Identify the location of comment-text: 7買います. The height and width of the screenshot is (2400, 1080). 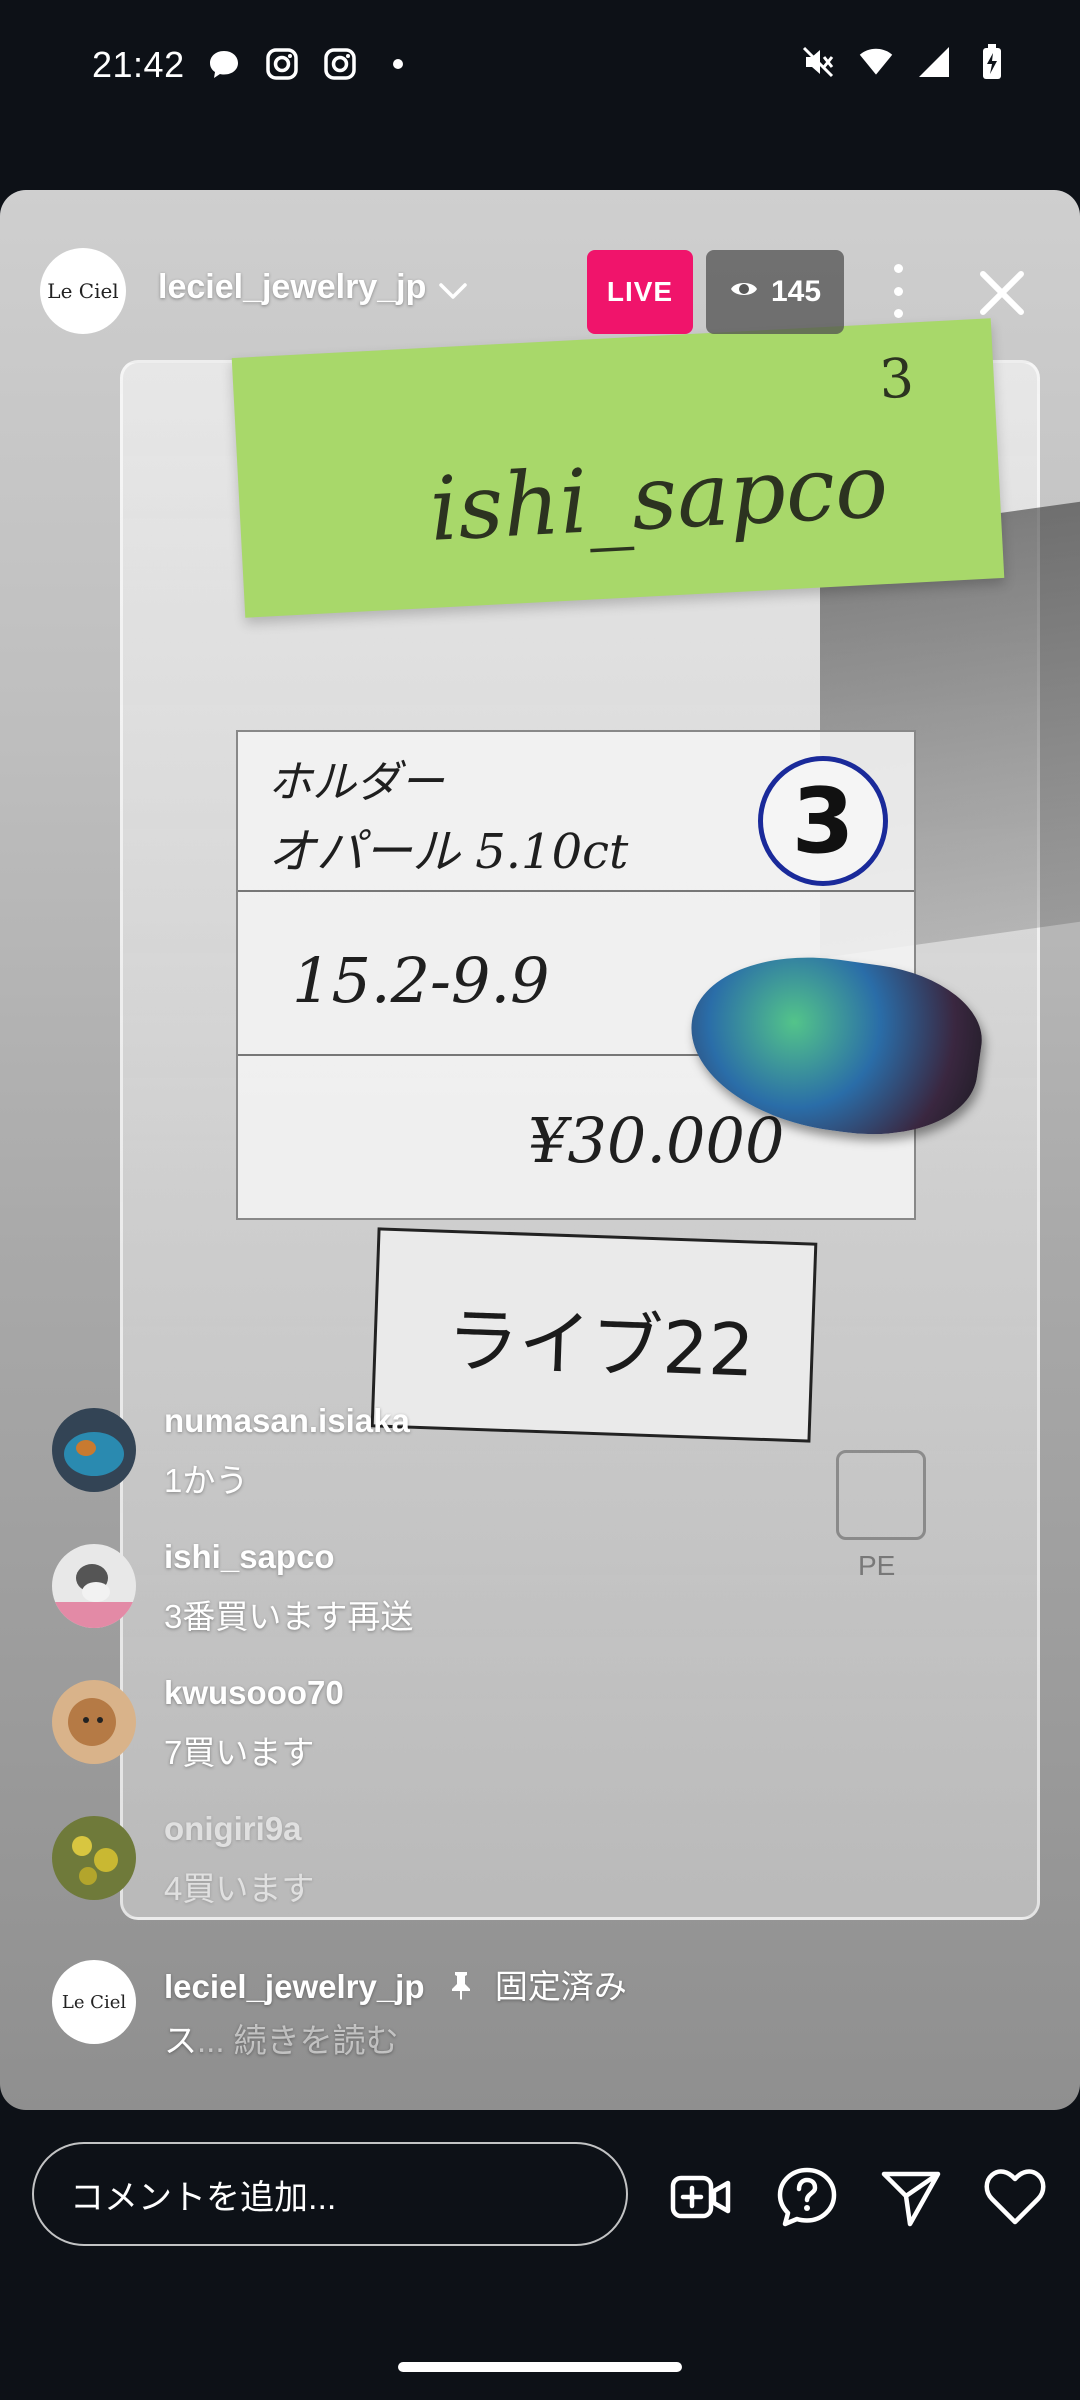
(239, 1752).